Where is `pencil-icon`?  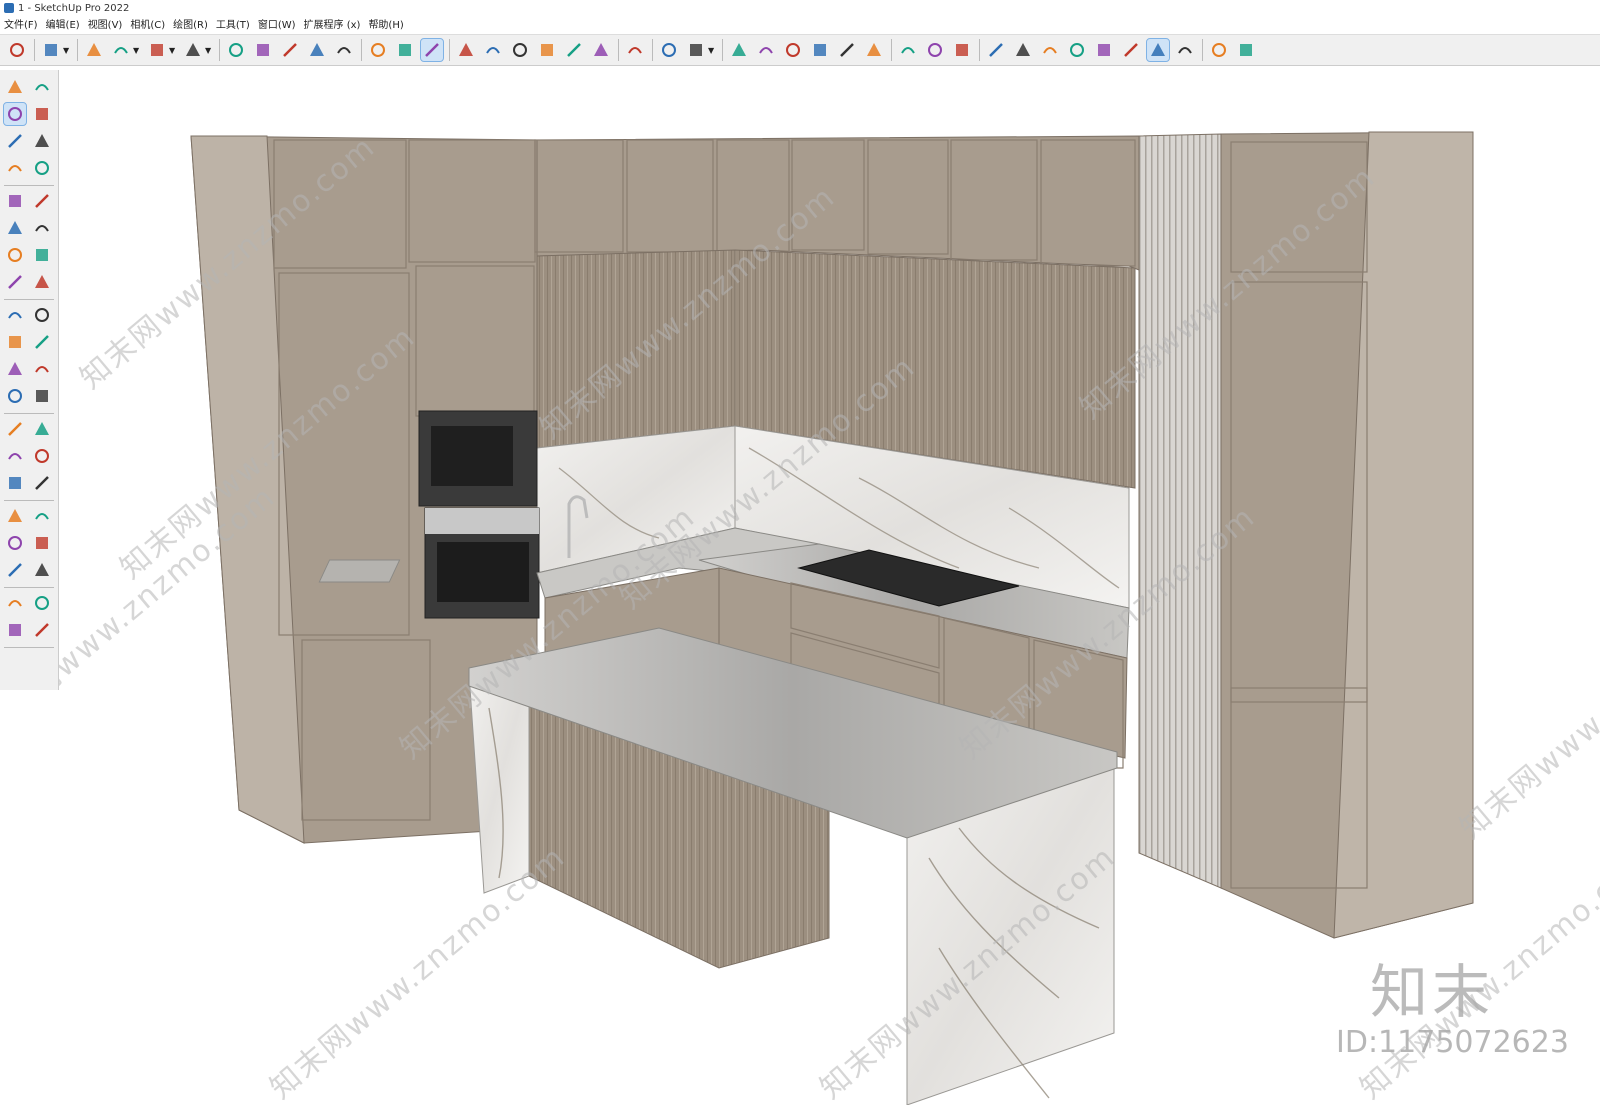 pencil-icon is located at coordinates (121, 50).